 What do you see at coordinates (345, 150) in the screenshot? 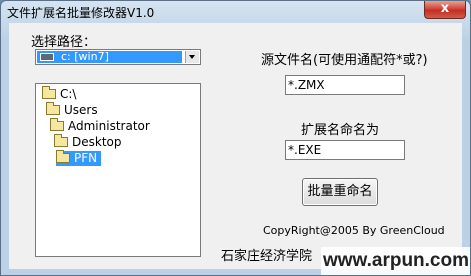
I see `target-ext-input: *.EXE` at bounding box center [345, 150].